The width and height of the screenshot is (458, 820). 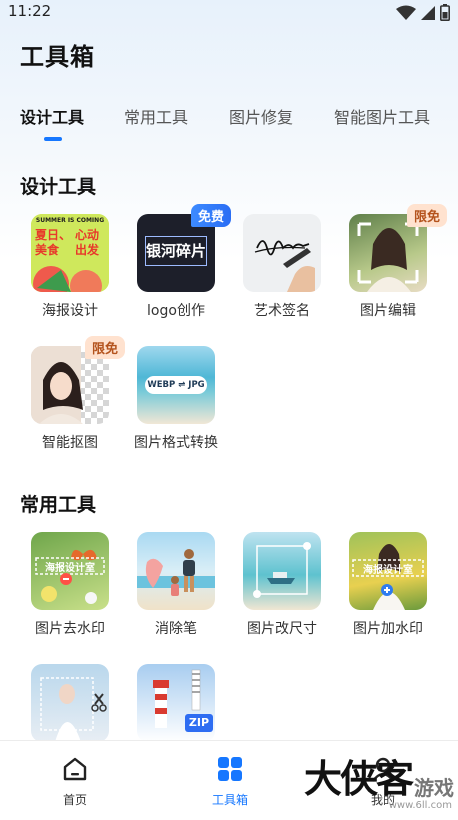 I want to click on poster-line-1: SUMMER IS COMING, so click(x=70, y=220).